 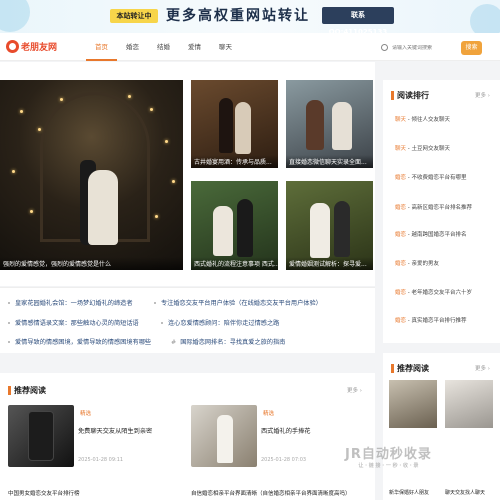 I want to click on recommend-title: 推荐阅读, so click(x=27, y=390).